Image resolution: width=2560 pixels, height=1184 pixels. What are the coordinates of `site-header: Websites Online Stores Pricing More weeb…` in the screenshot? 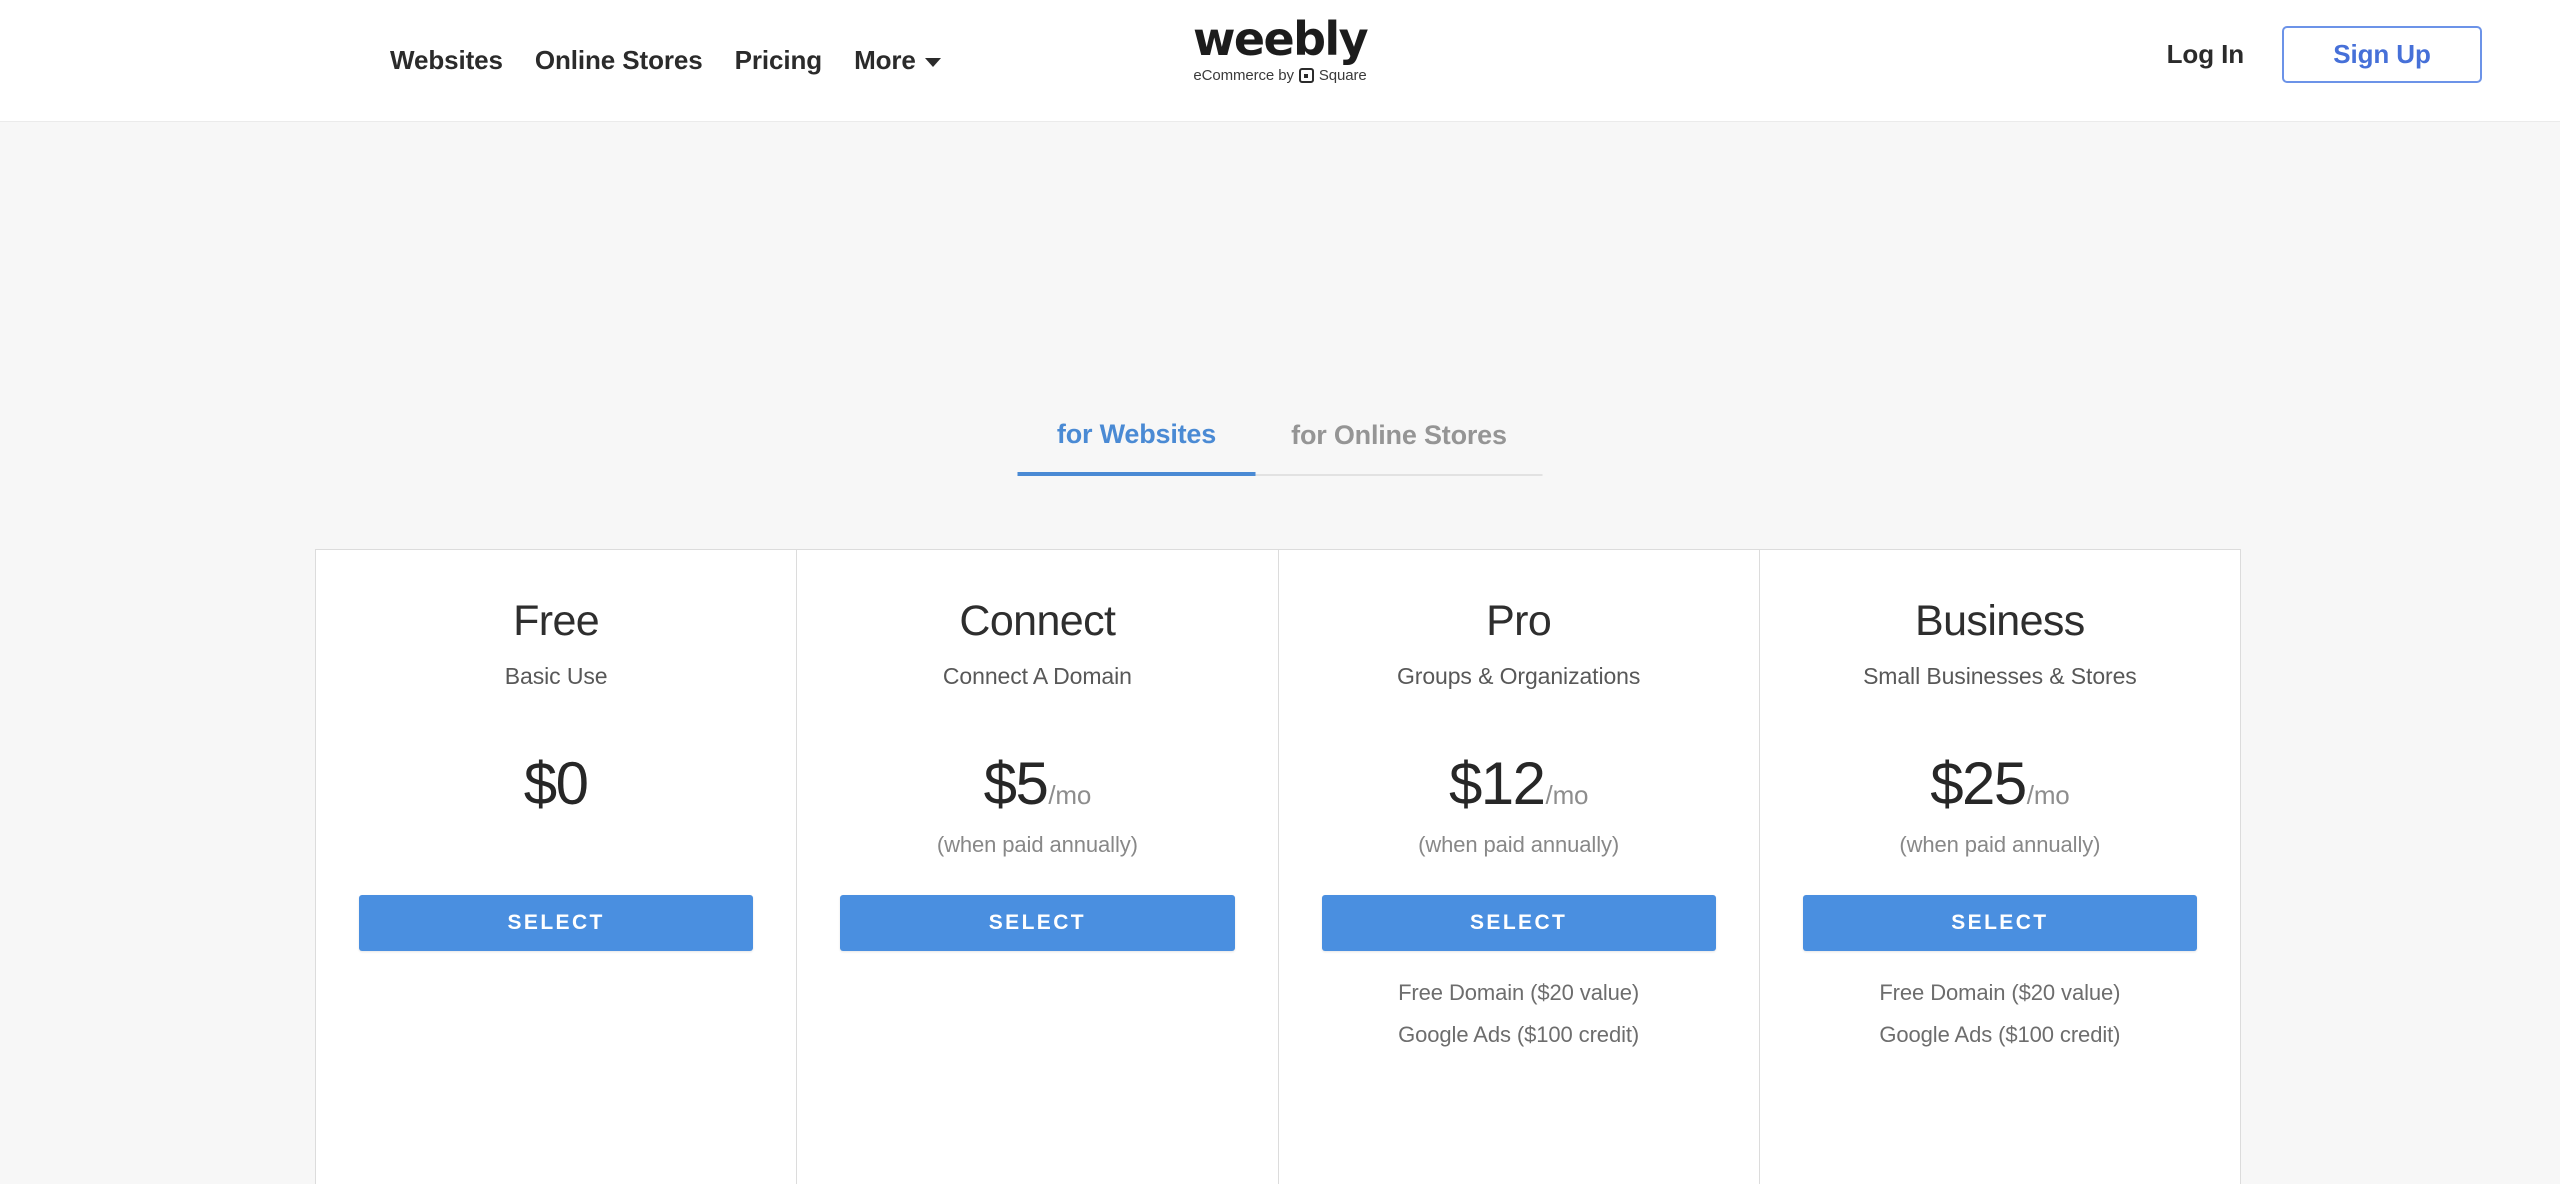 It's located at (1280, 61).